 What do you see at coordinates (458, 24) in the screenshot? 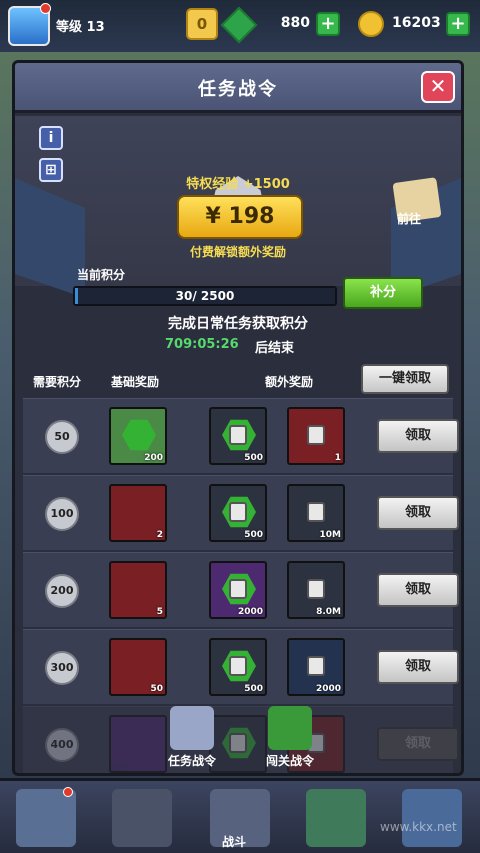
I see `add-coins-button: +` at bounding box center [458, 24].